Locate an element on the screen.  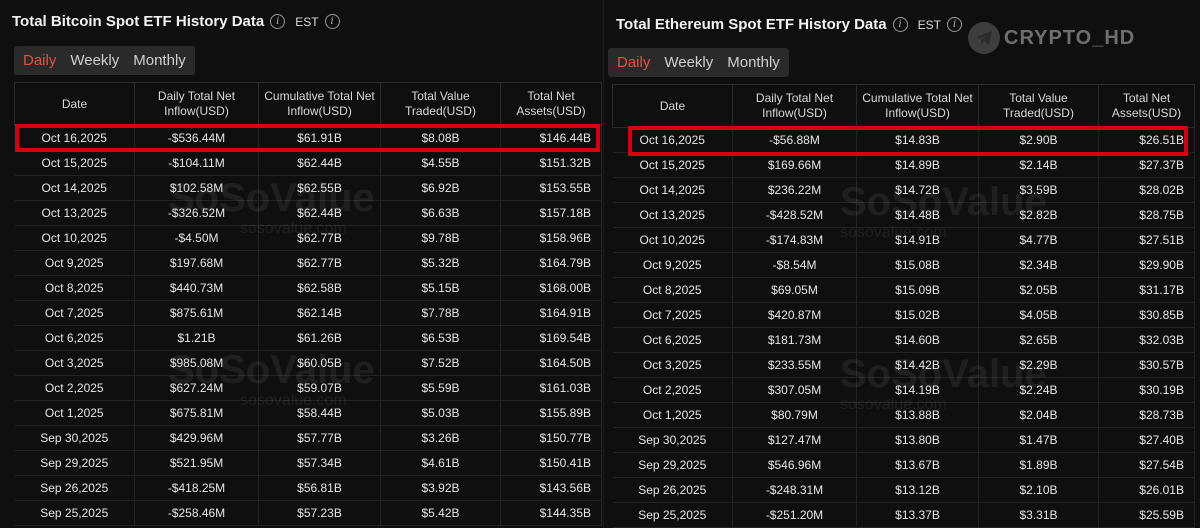
cell-value-traded: $3.59B is located at coordinates (1038, 190).